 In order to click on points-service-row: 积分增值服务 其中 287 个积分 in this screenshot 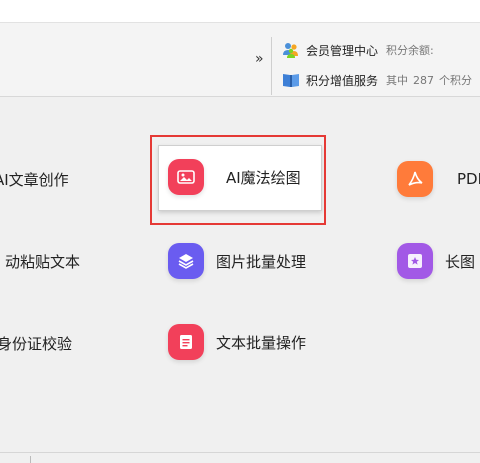, I will do `click(377, 80)`.